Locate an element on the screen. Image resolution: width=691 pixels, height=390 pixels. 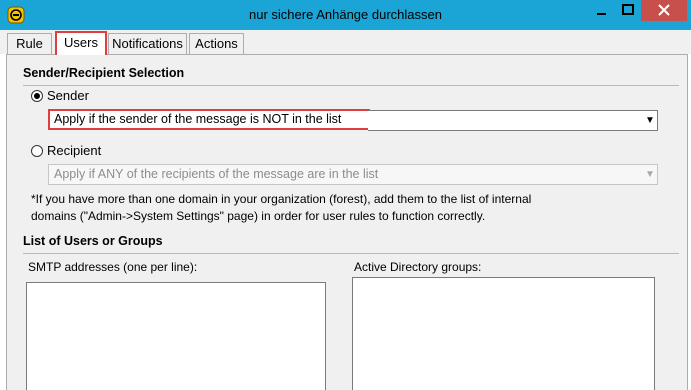
smtp-addresses-label: SMTP addresses (one per line): is located at coordinates (113, 267).